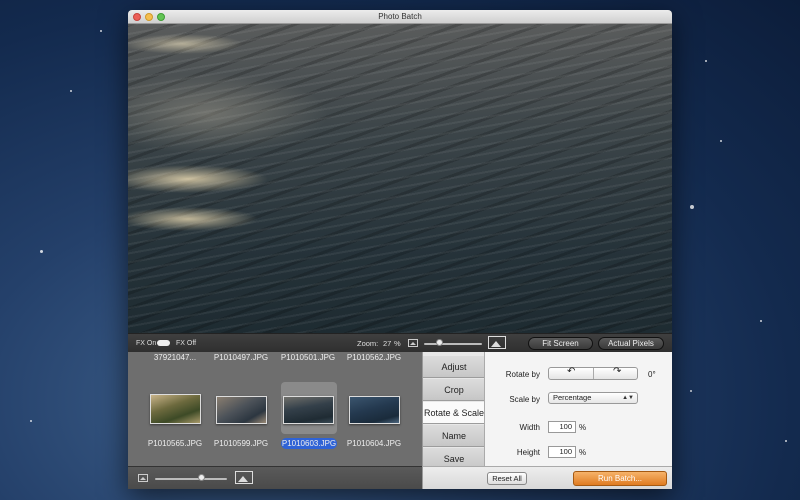  Describe the element at coordinates (617, 371) in the screenshot. I see `rotate-right-icon: ↷` at that location.